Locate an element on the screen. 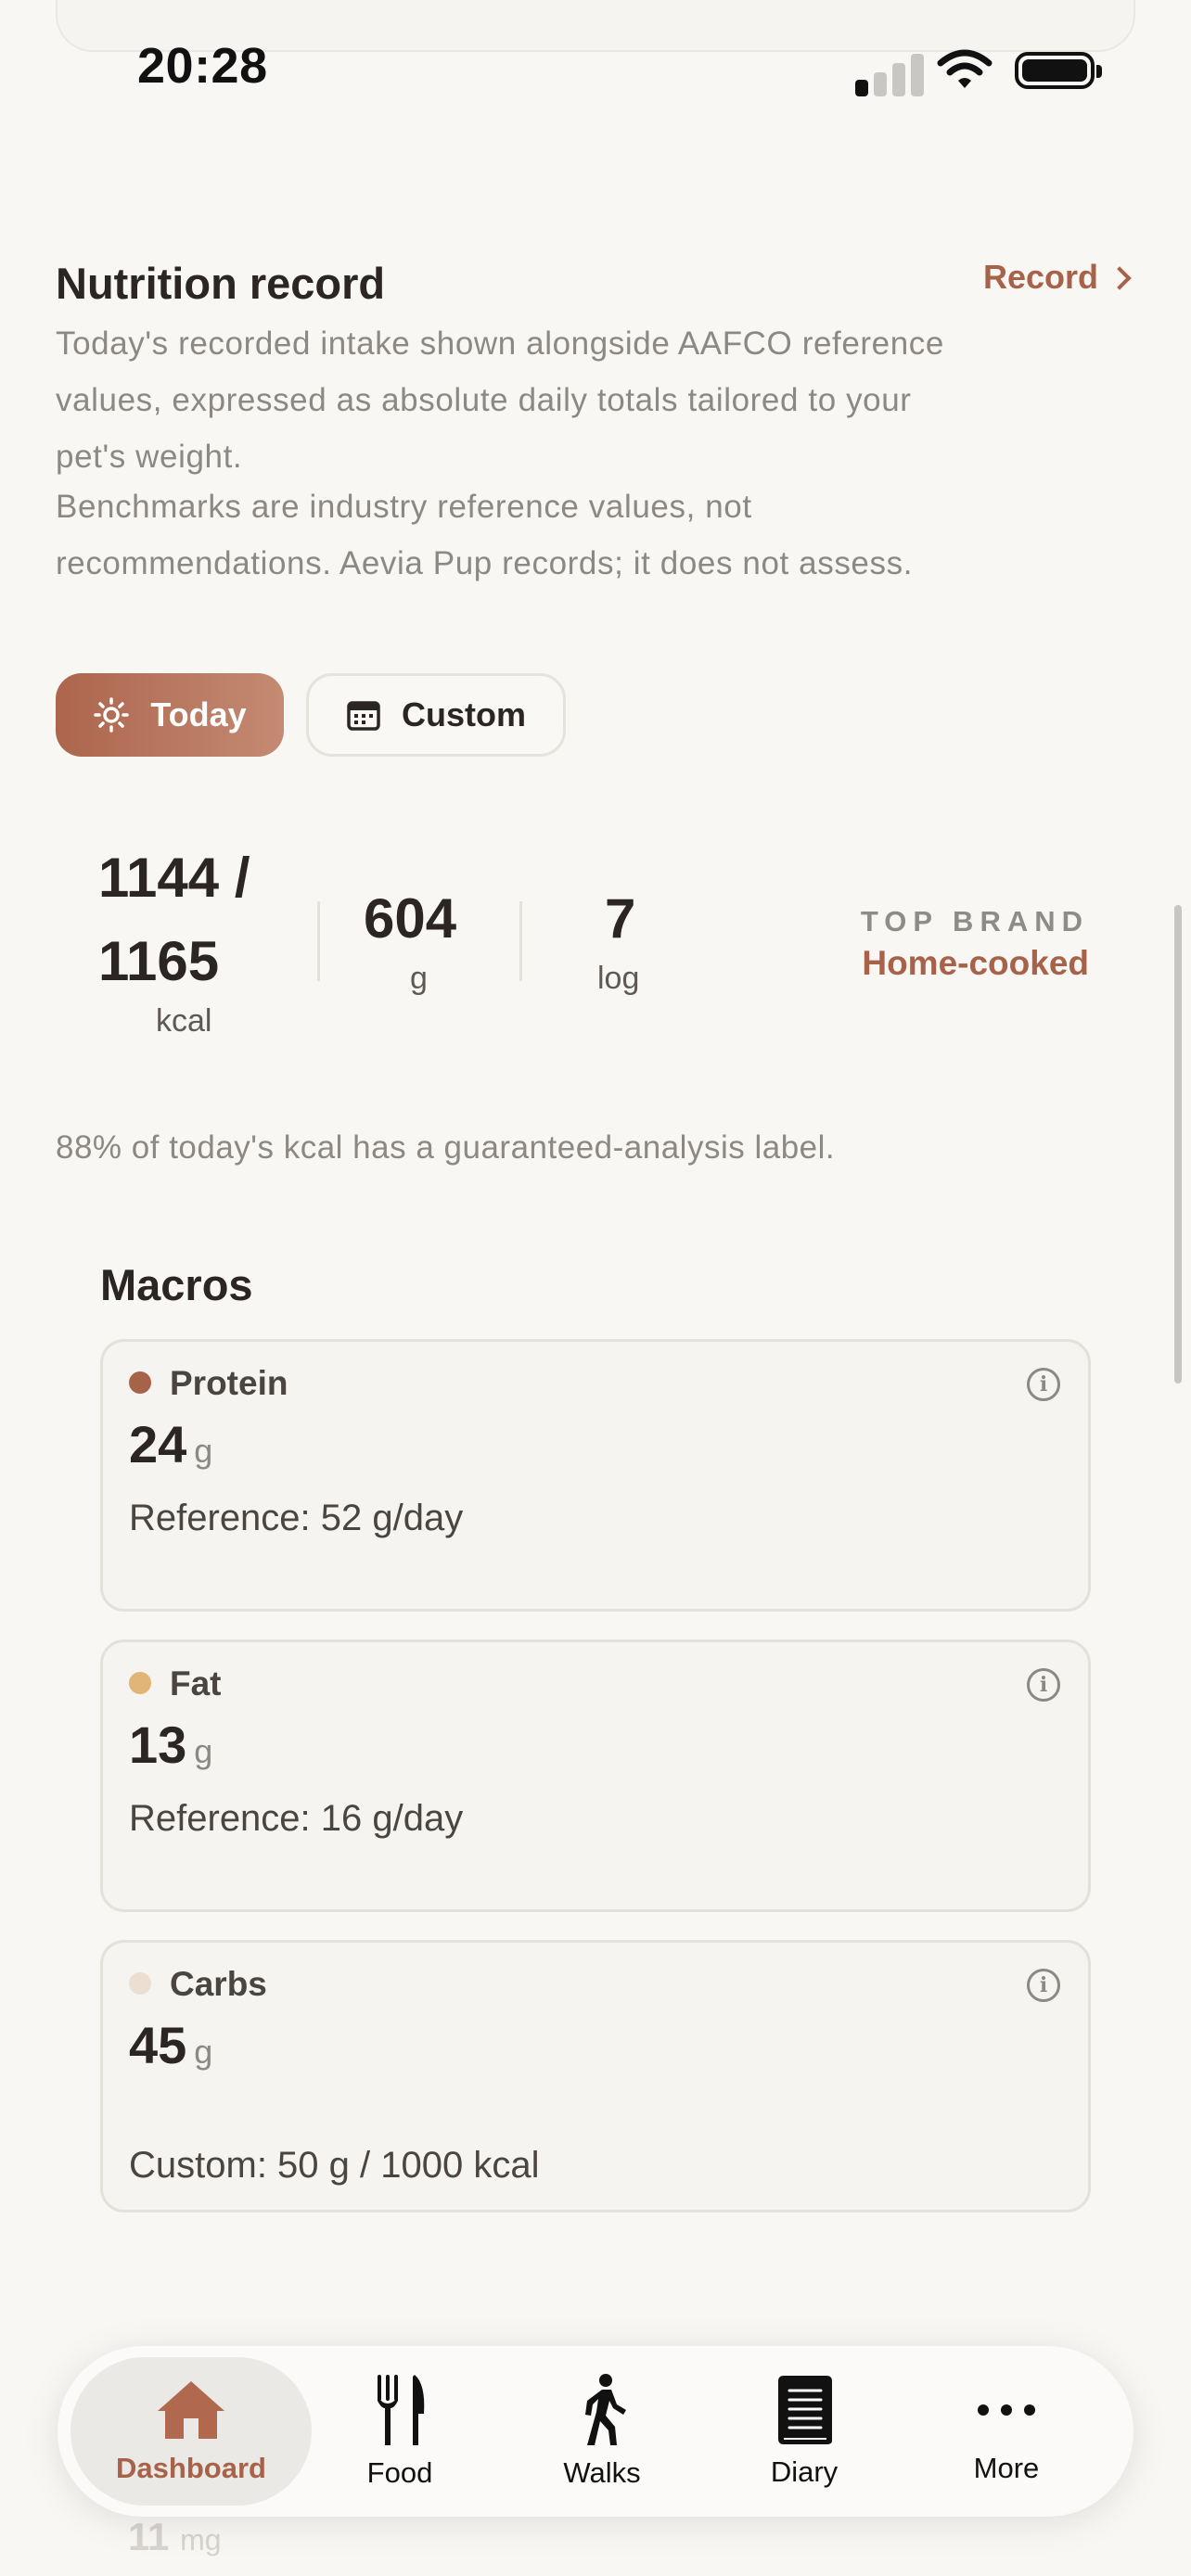  macro-name: Fat is located at coordinates (196, 1683).